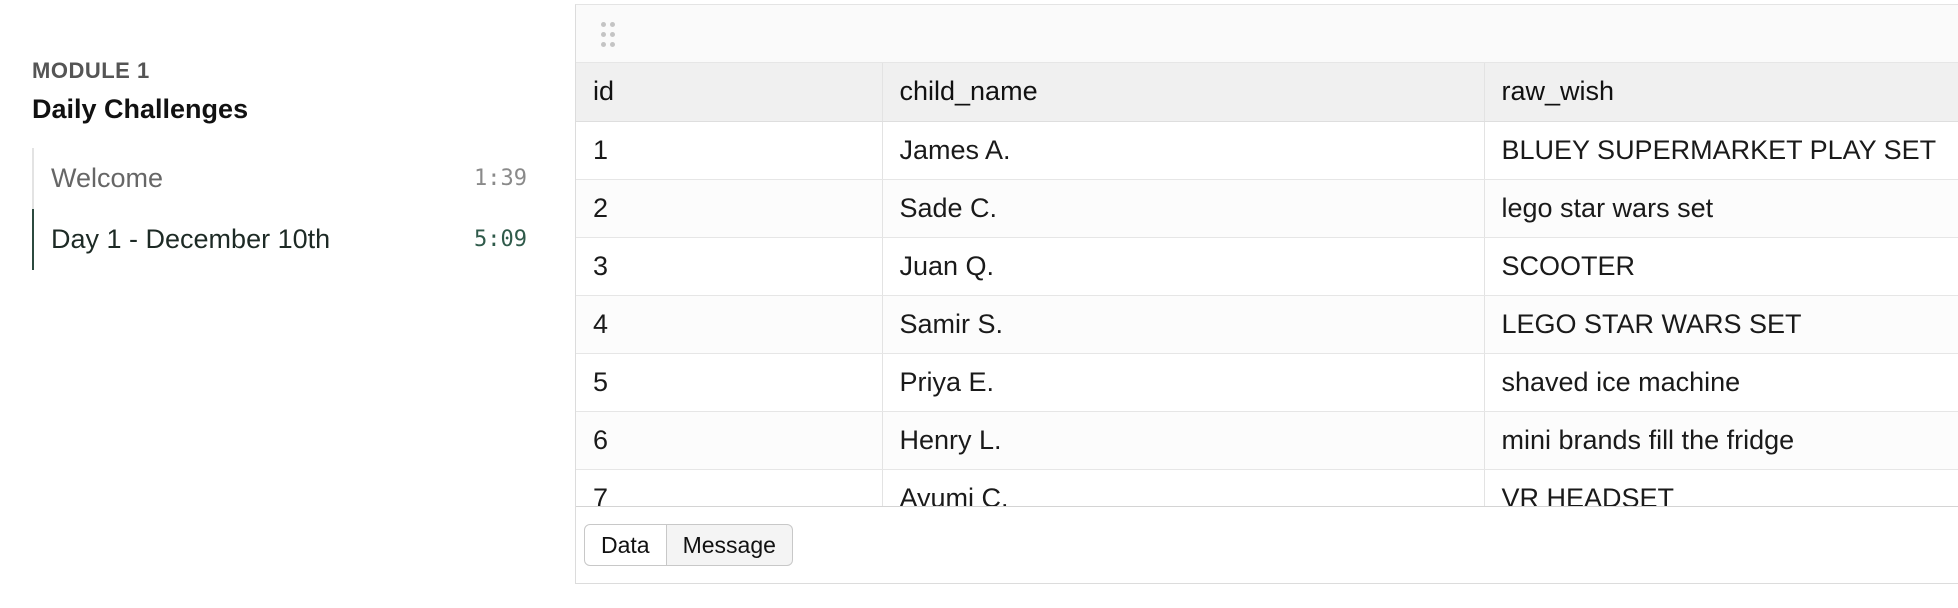 Image resolution: width=1958 pixels, height=608 pixels. What do you see at coordinates (1183, 150) in the screenshot?
I see `cell-child-name: James A.` at bounding box center [1183, 150].